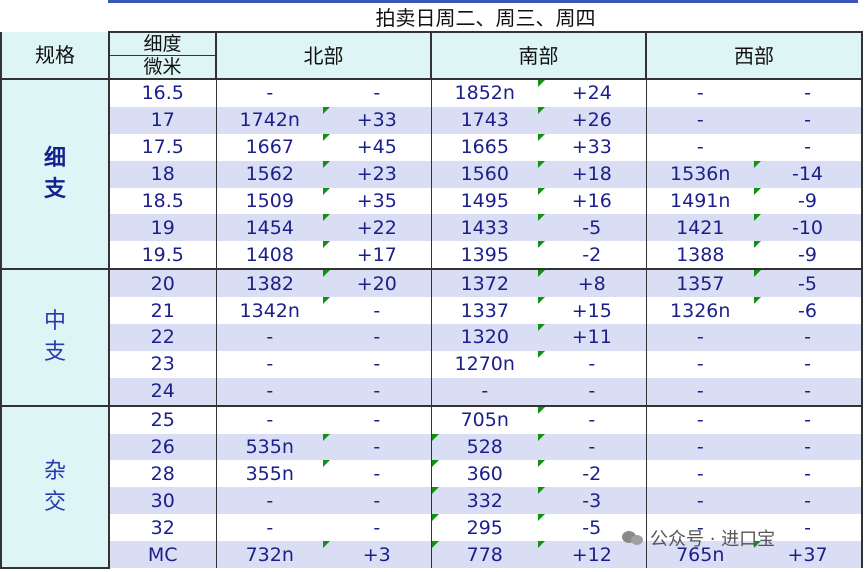 The width and height of the screenshot is (865, 572). What do you see at coordinates (377, 120) in the screenshot?
I see `north-change-cell: +33` at bounding box center [377, 120].